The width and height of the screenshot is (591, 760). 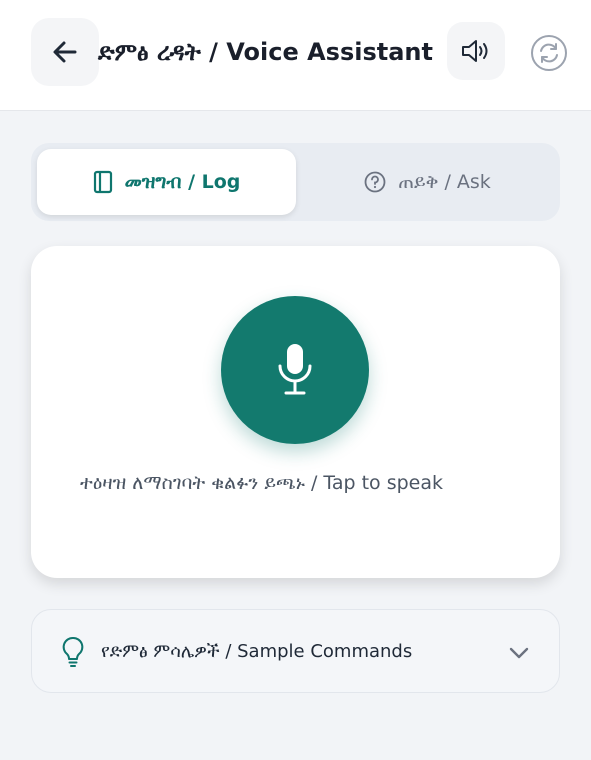 I want to click on question-circle-icon, so click(x=375, y=182).